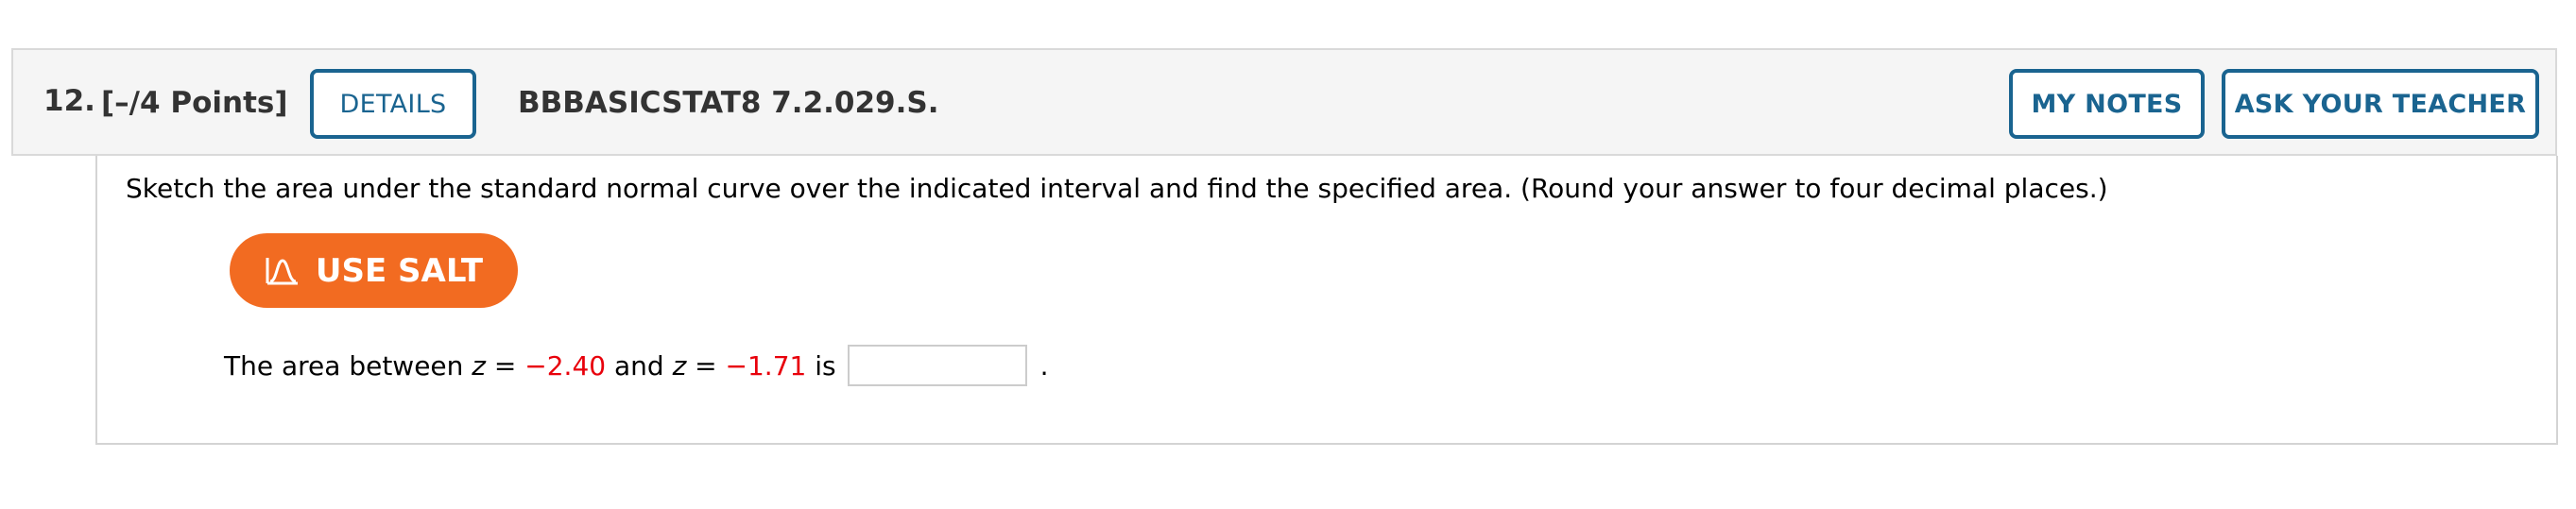 The width and height of the screenshot is (2576, 509). I want to click on z-upper-value: −1.71, so click(766, 365).